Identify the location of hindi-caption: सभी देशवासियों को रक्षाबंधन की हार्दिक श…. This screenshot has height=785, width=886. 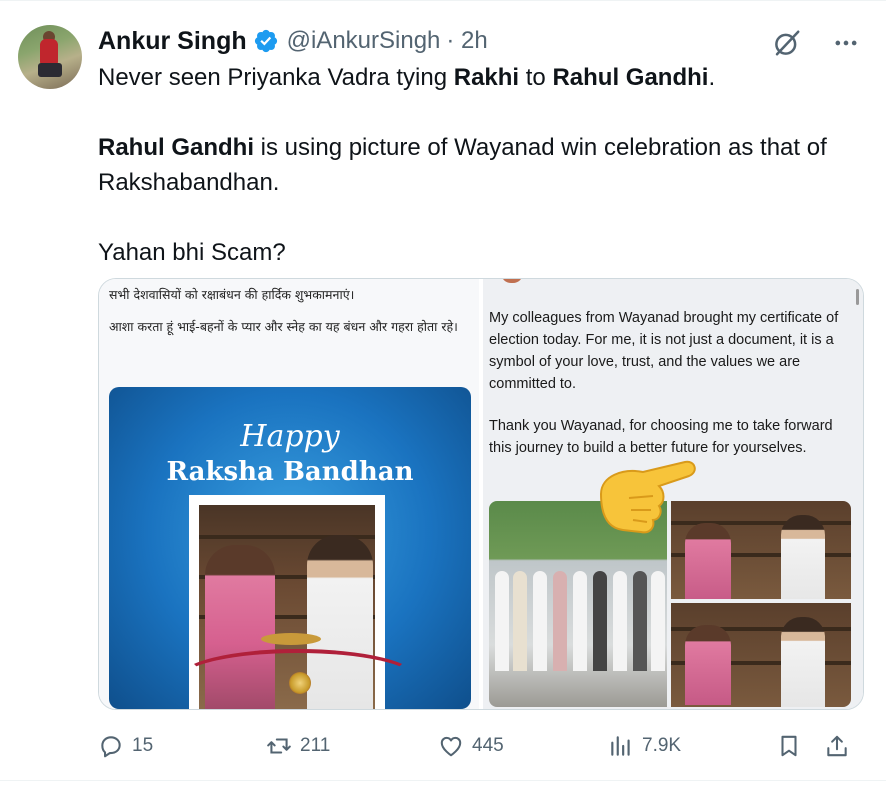
(283, 310).